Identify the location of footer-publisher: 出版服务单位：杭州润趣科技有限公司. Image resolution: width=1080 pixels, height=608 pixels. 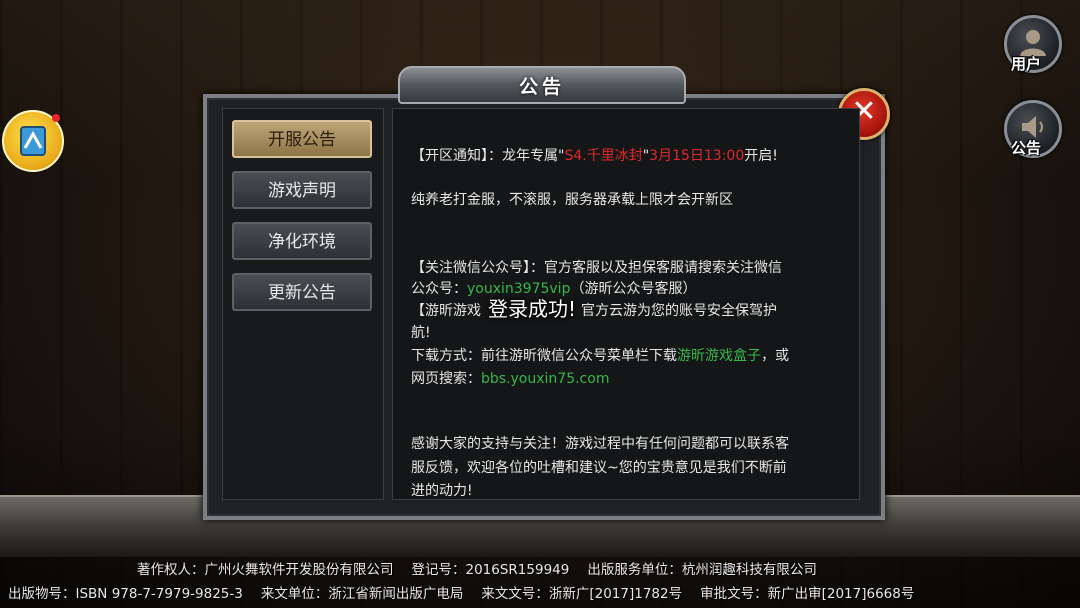
(702, 570).